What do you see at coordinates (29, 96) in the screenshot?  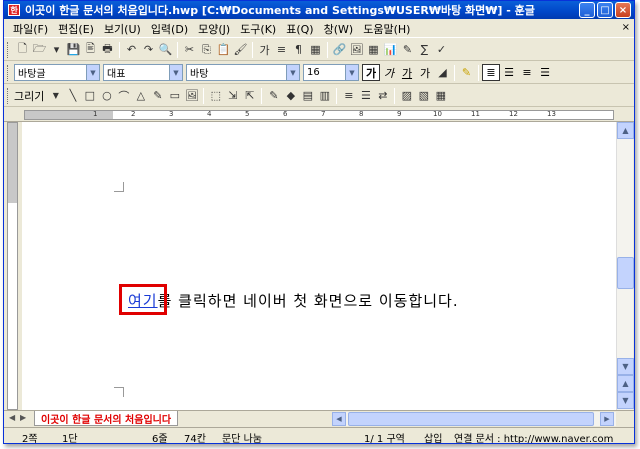 I see `draw-menu-label: 그리기` at bounding box center [29, 96].